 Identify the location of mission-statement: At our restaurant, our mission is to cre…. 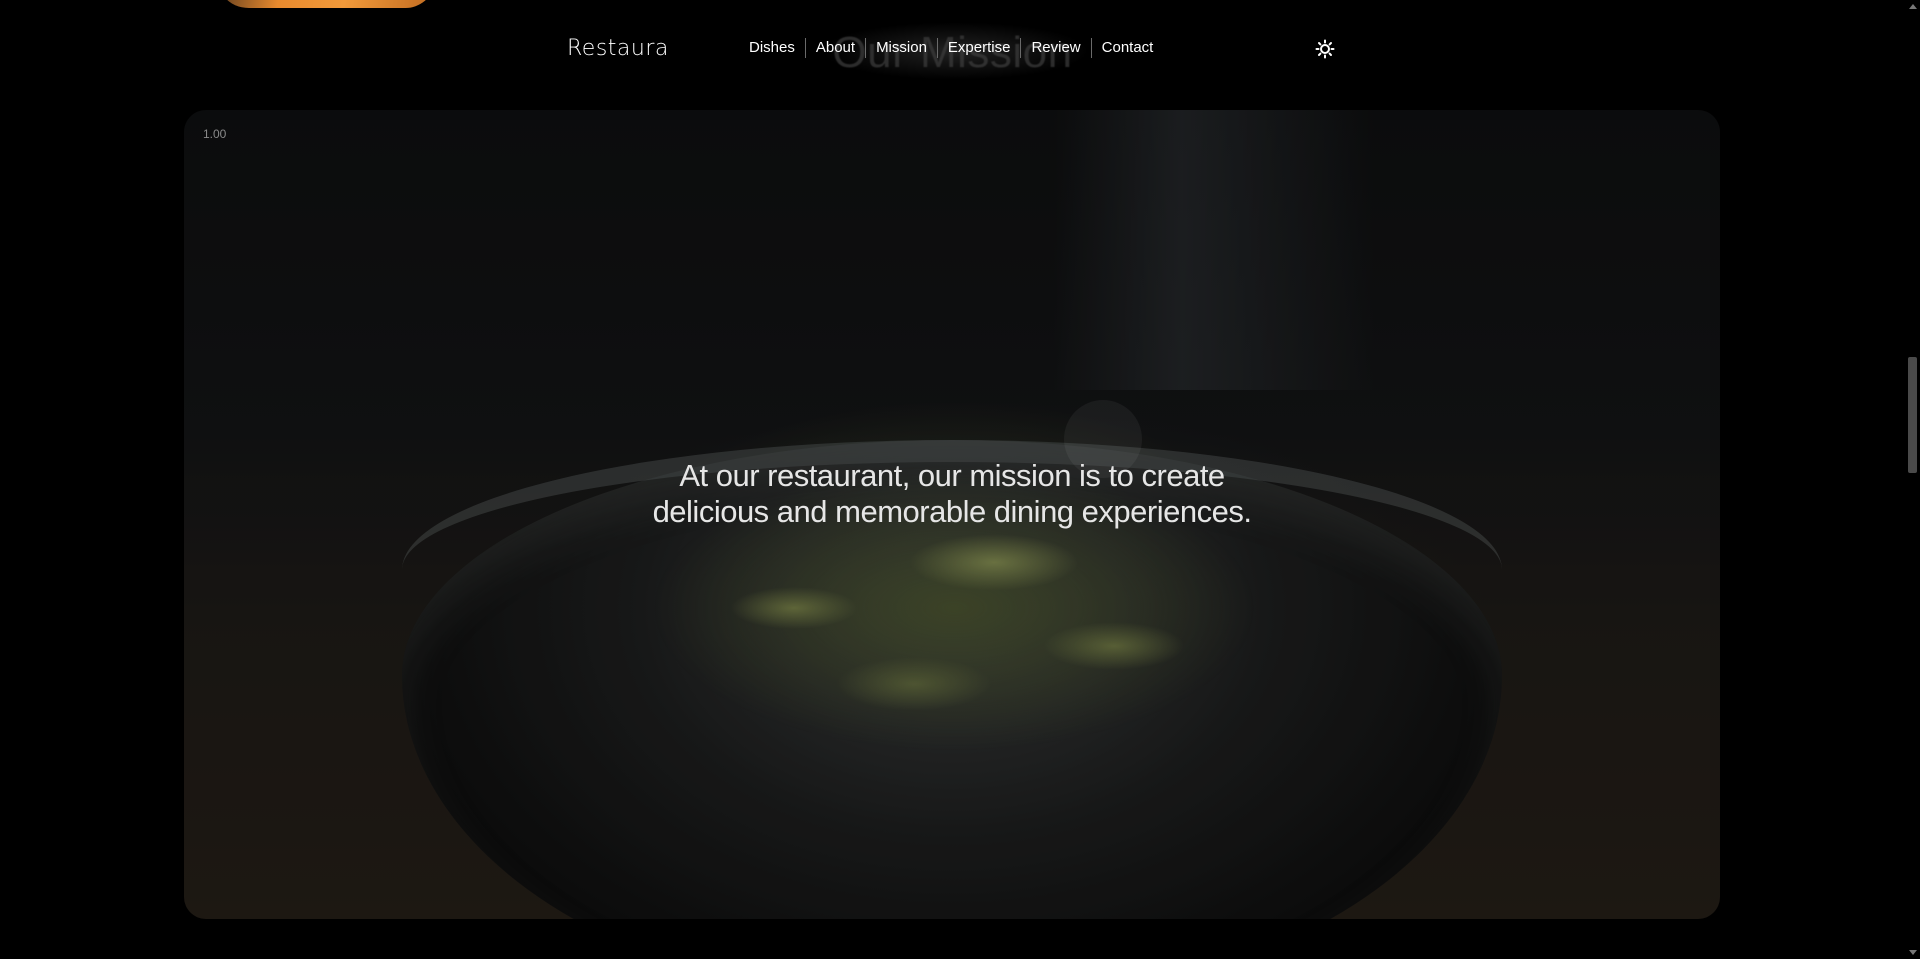
(952, 493).